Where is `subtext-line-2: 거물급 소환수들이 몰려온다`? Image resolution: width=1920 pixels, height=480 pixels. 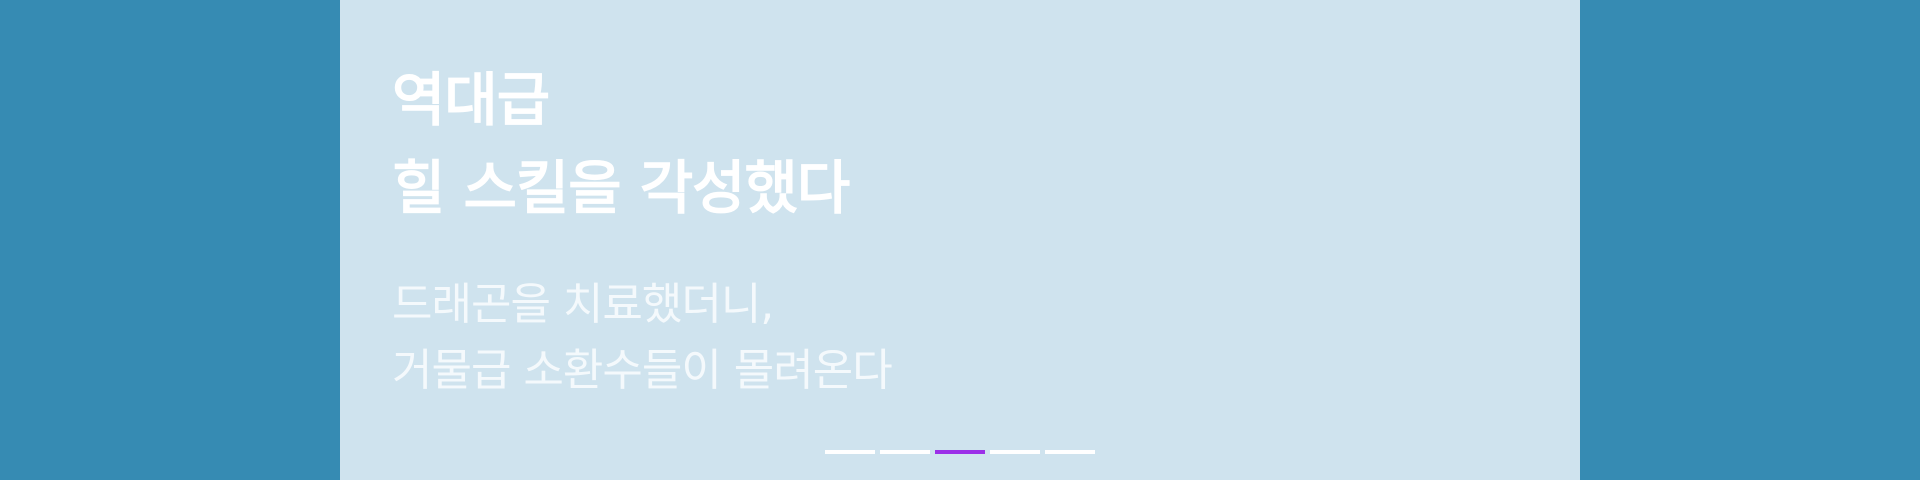
subtext-line-2: 거물급 소환수들이 몰려온다 is located at coordinates (642, 370).